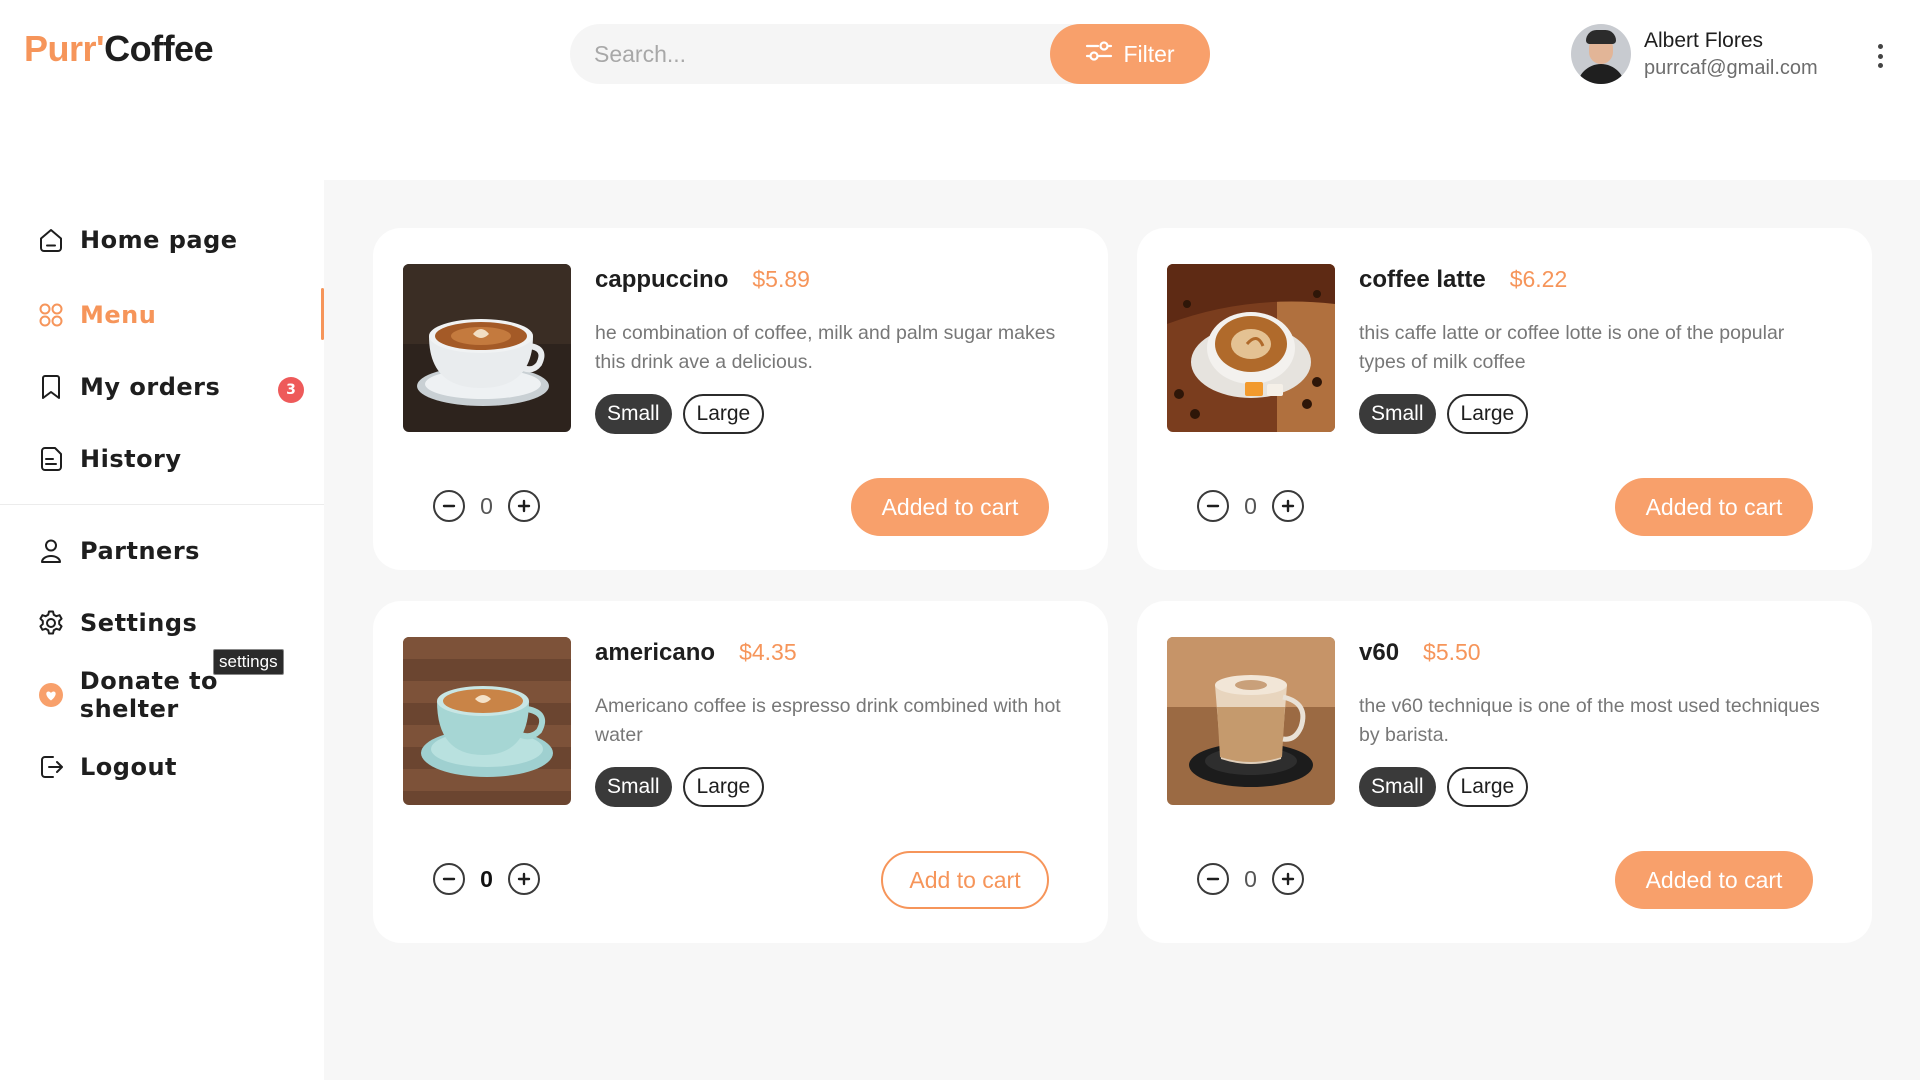  I want to click on sidebar-divider, so click(162, 504).